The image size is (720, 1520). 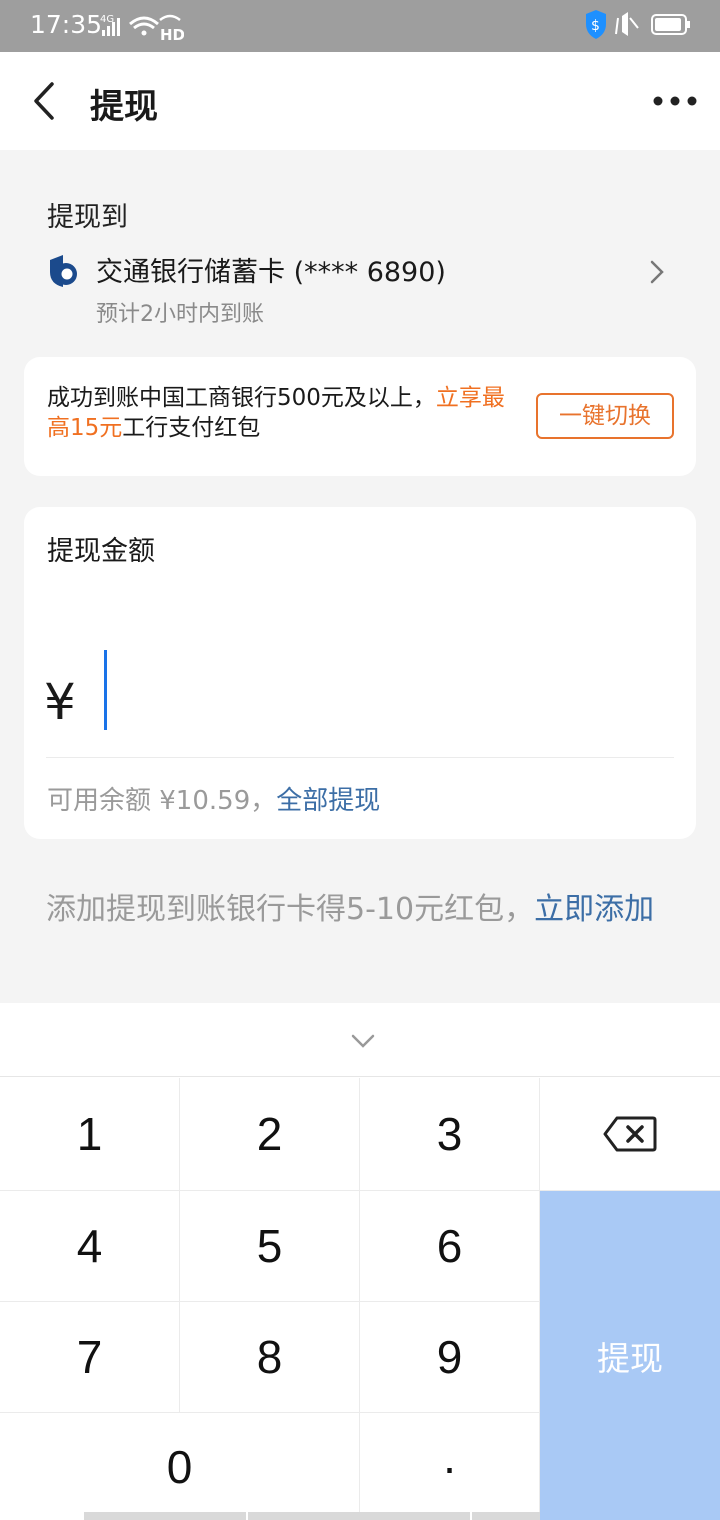 What do you see at coordinates (180, 314) in the screenshot?
I see `arrival-estimate: 预计2小时内到账` at bounding box center [180, 314].